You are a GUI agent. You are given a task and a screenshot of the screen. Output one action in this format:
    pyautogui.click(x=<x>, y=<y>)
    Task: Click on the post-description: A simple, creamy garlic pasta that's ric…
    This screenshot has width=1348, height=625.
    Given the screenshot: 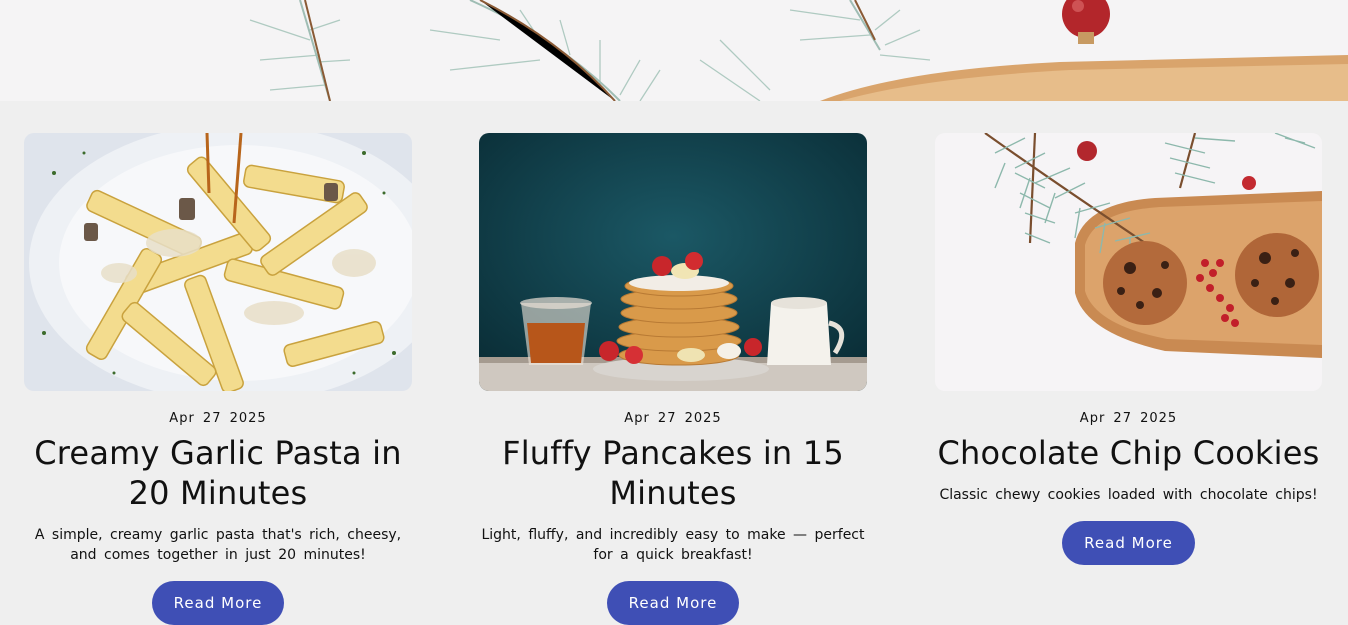 What is the action you would take?
    pyautogui.click(x=218, y=545)
    